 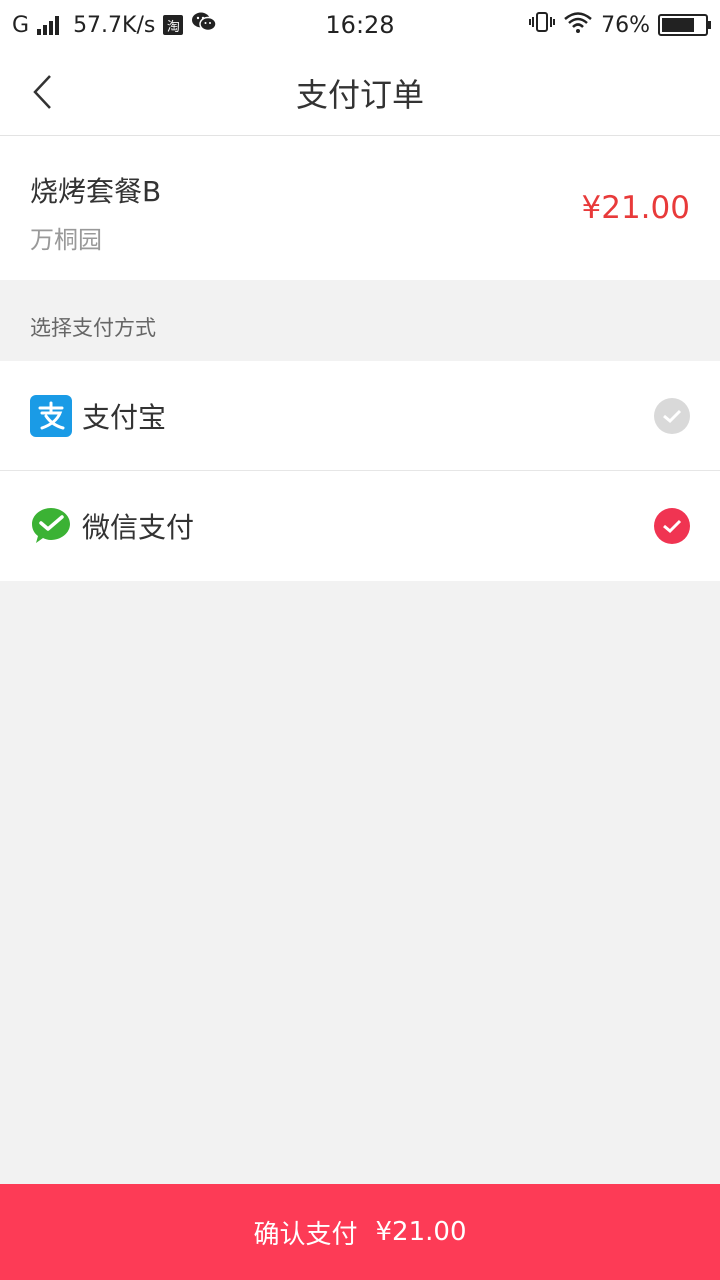 What do you see at coordinates (21, 25) in the screenshot?
I see `network-type: G` at bounding box center [21, 25].